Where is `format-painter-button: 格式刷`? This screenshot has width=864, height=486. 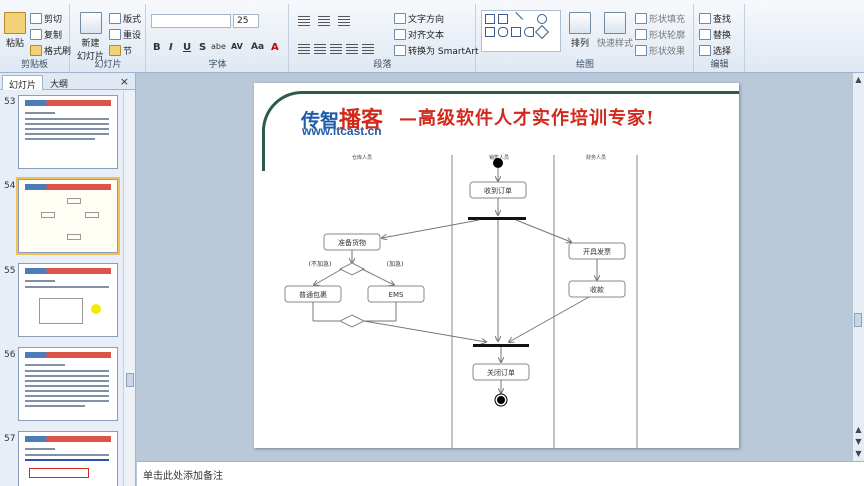
format-painter-button: 格式刷 is located at coordinates (50, 50).